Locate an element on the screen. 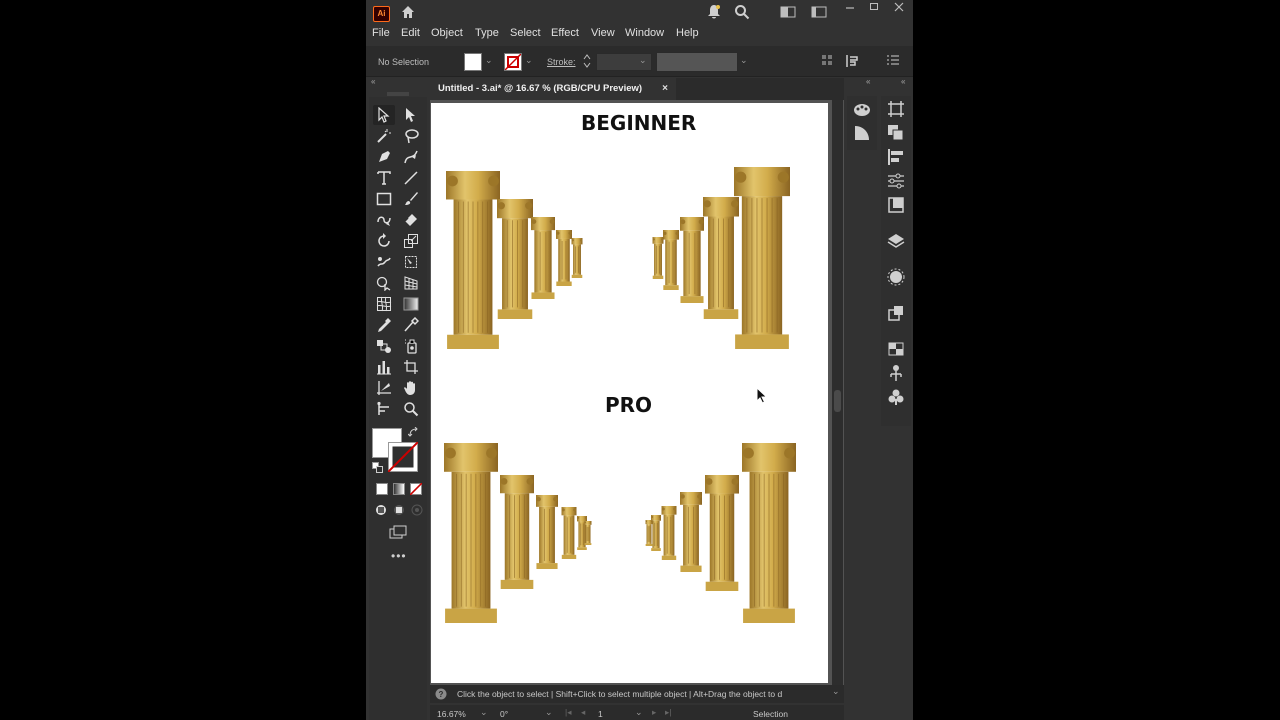 This screenshot has height=720, width=1280. none-mode-button is located at coordinates (416, 489).